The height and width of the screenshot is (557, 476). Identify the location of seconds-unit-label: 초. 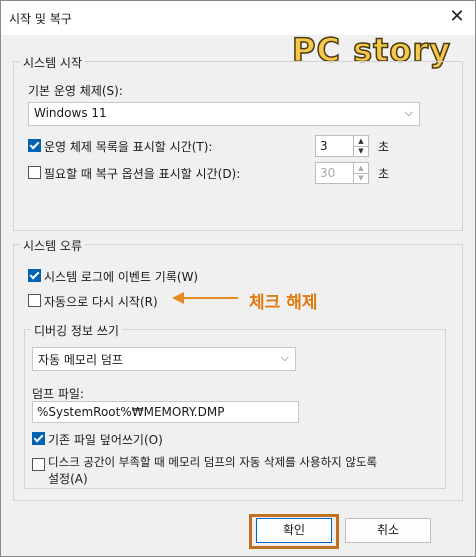
(384, 147).